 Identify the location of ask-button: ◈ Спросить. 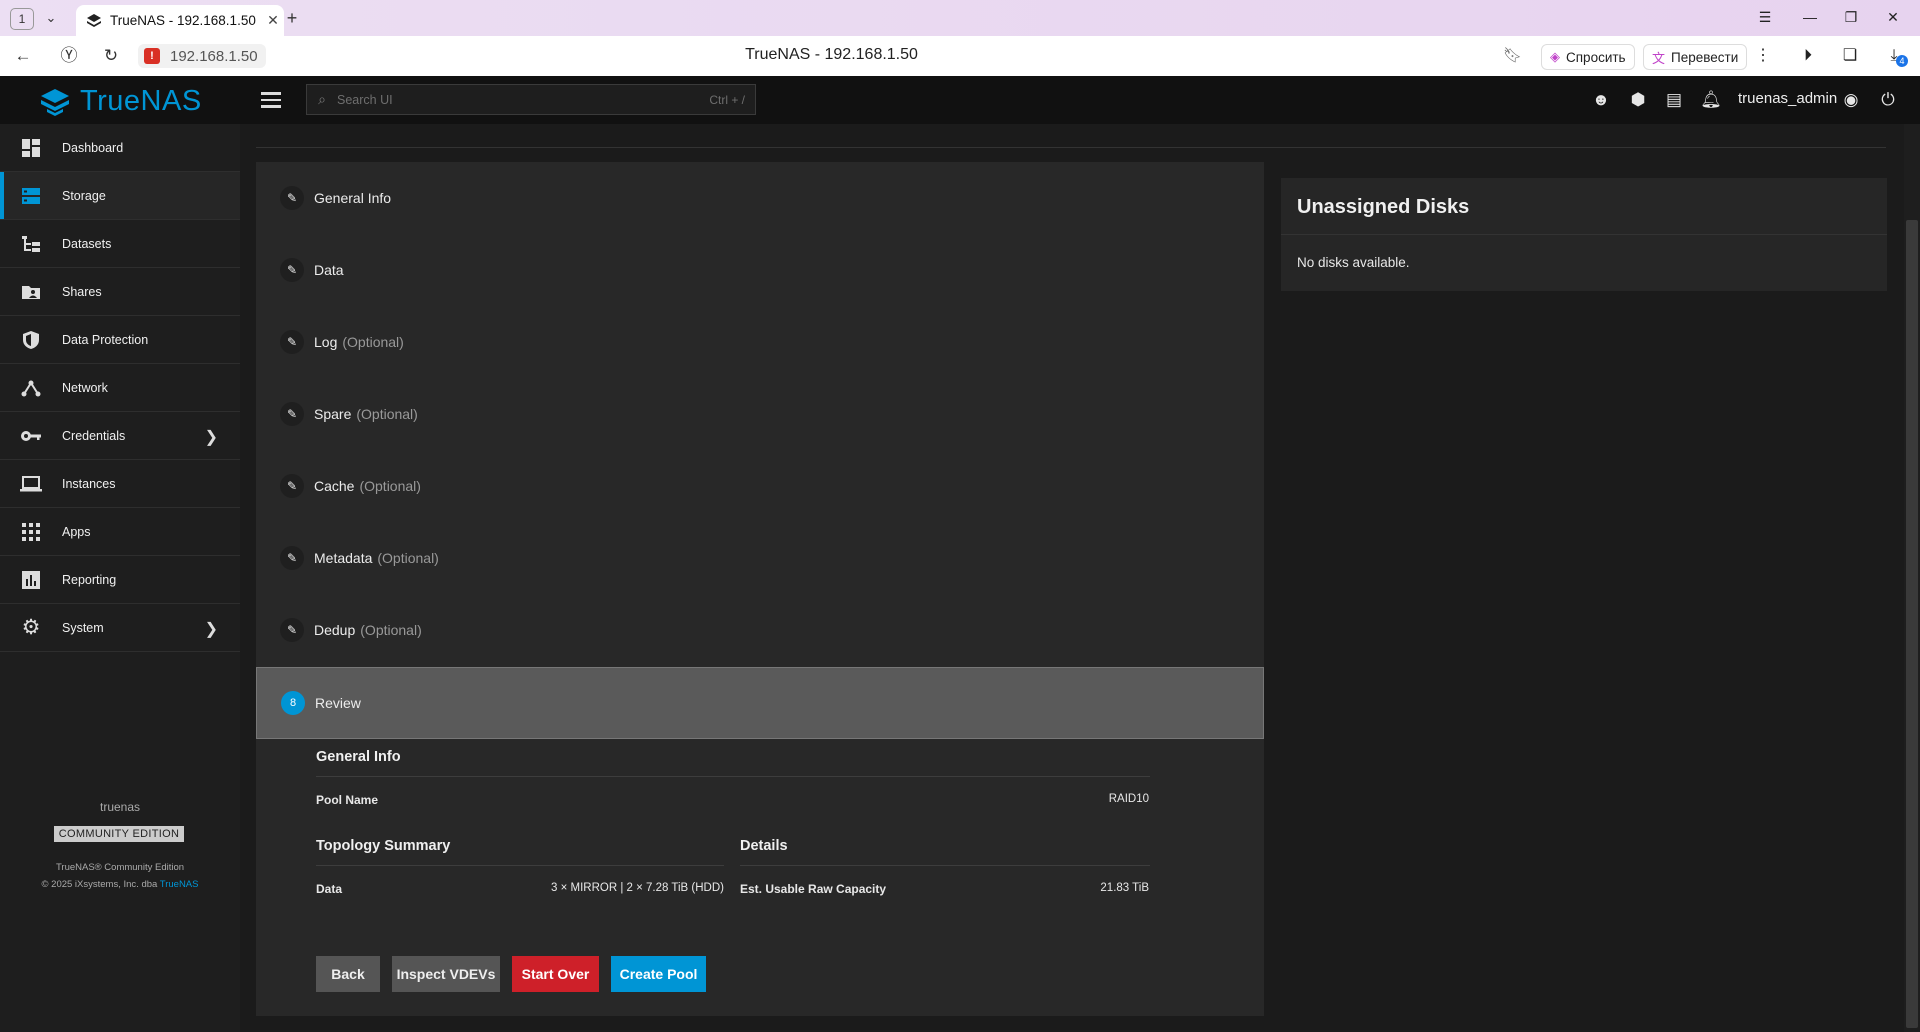
(1588, 57).